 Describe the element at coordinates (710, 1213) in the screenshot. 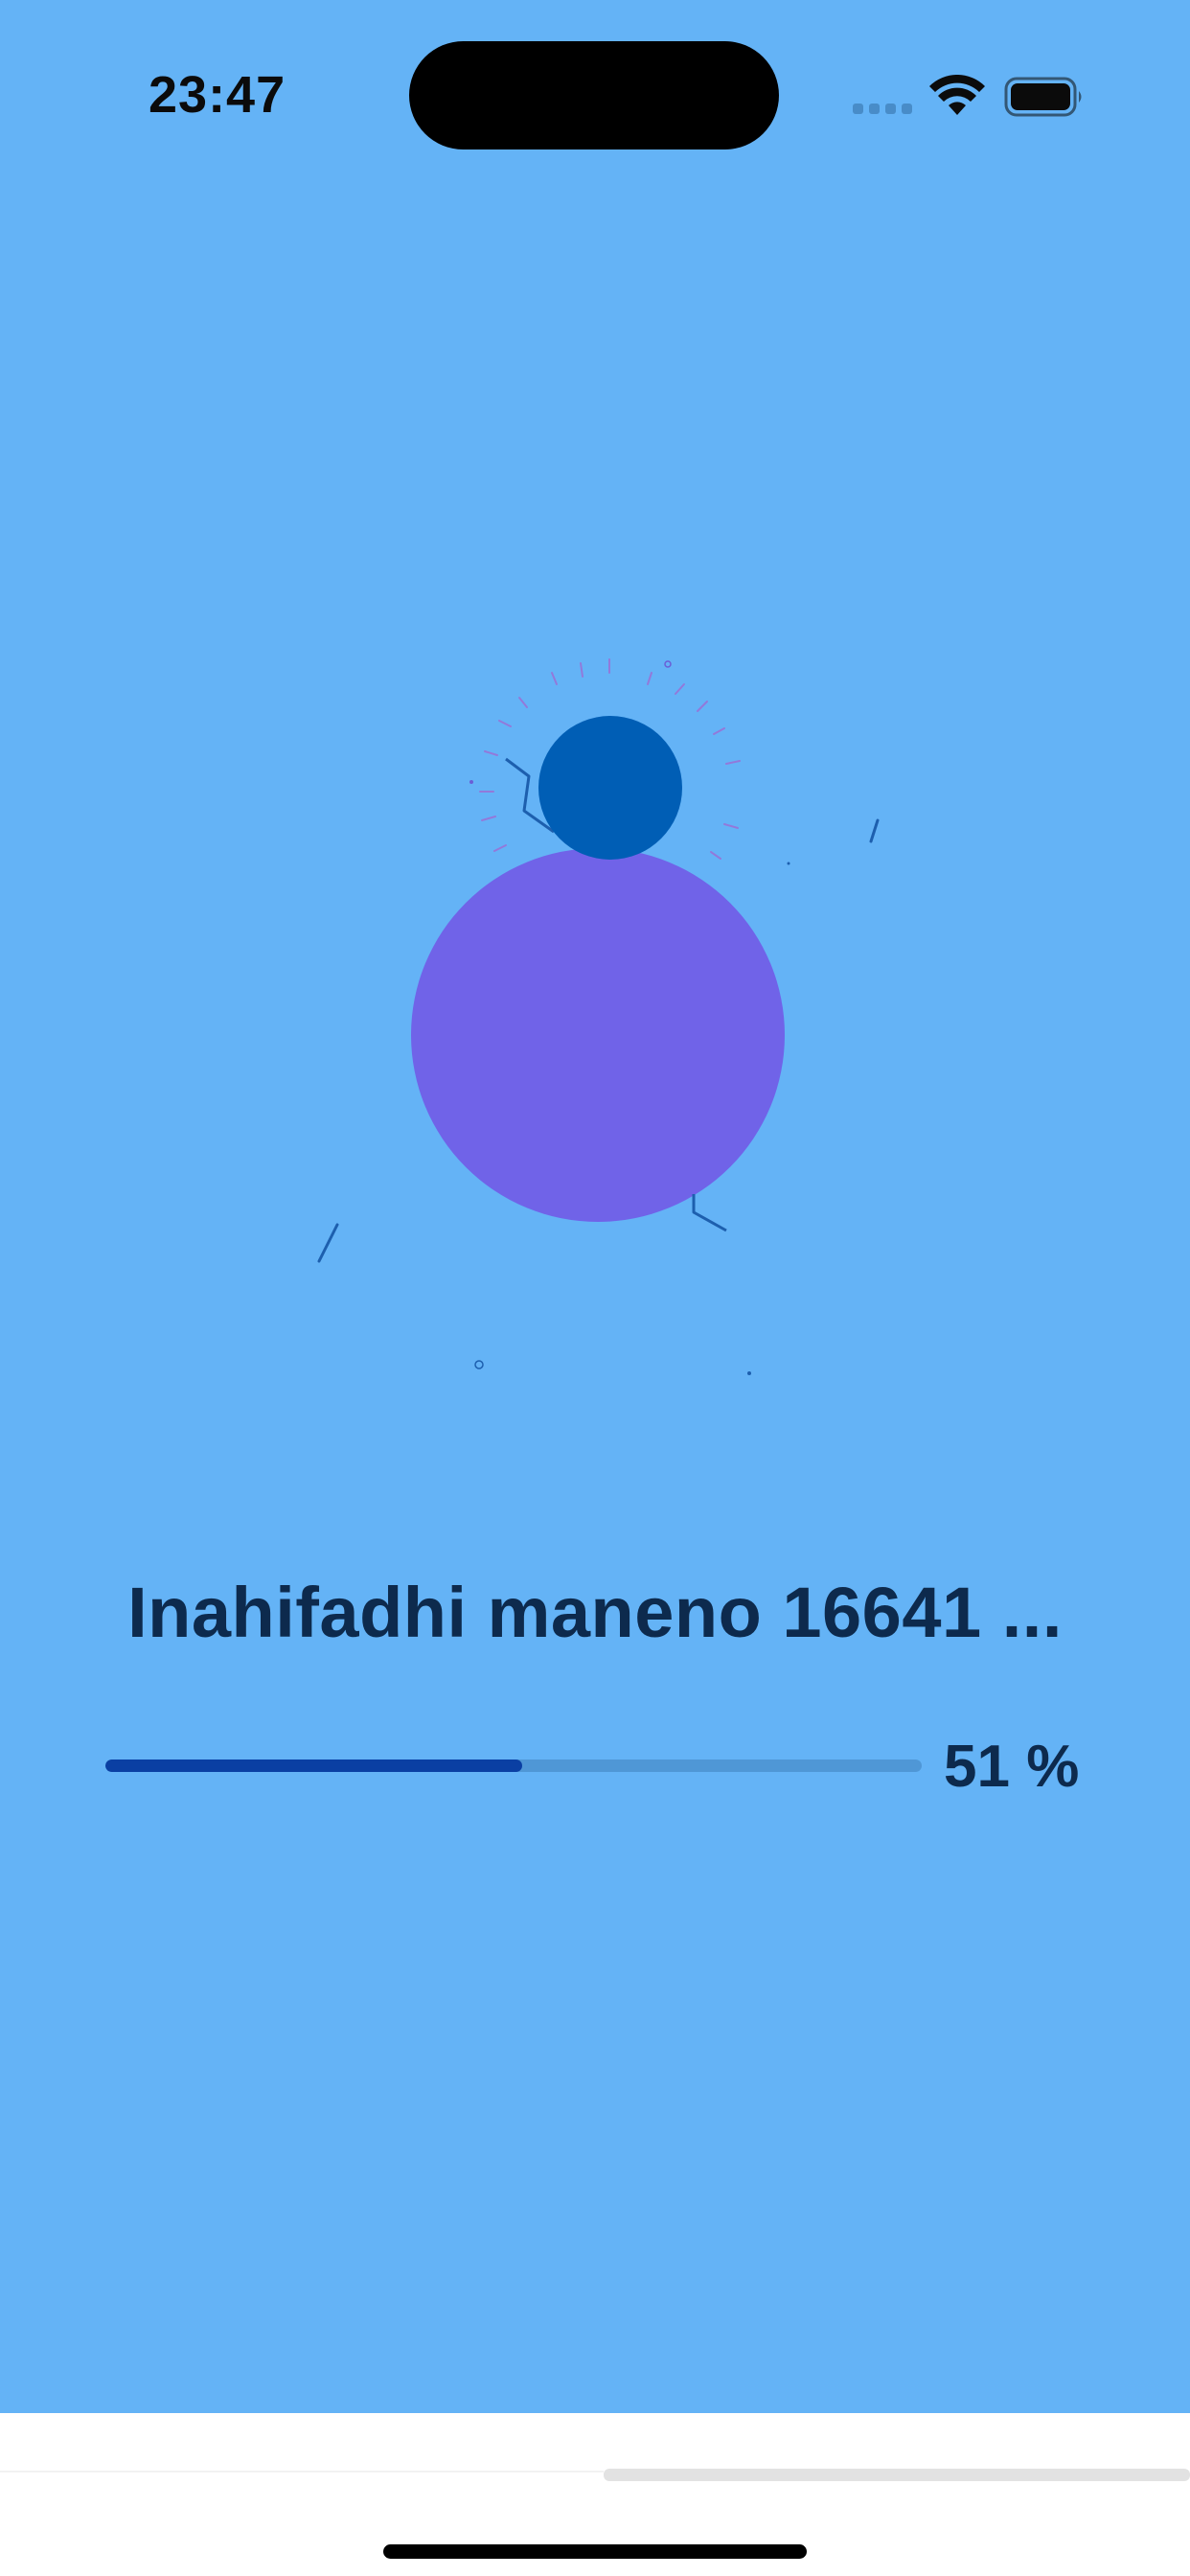

I see `corner-line` at that location.